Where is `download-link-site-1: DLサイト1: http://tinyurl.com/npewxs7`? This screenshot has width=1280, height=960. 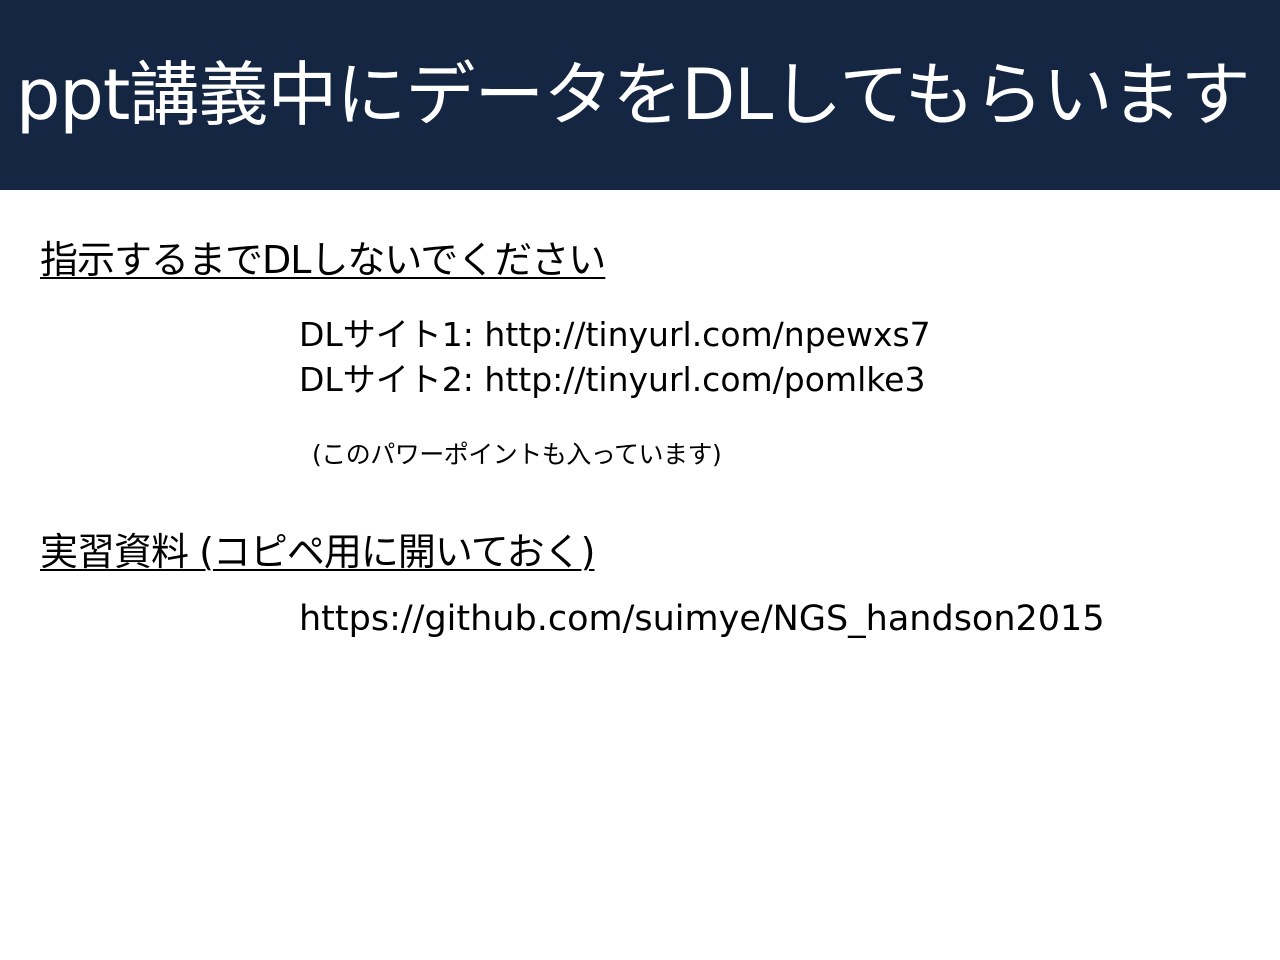 download-link-site-1: DLサイト1: http://tinyurl.com/npewxs7 is located at coordinates (615, 334).